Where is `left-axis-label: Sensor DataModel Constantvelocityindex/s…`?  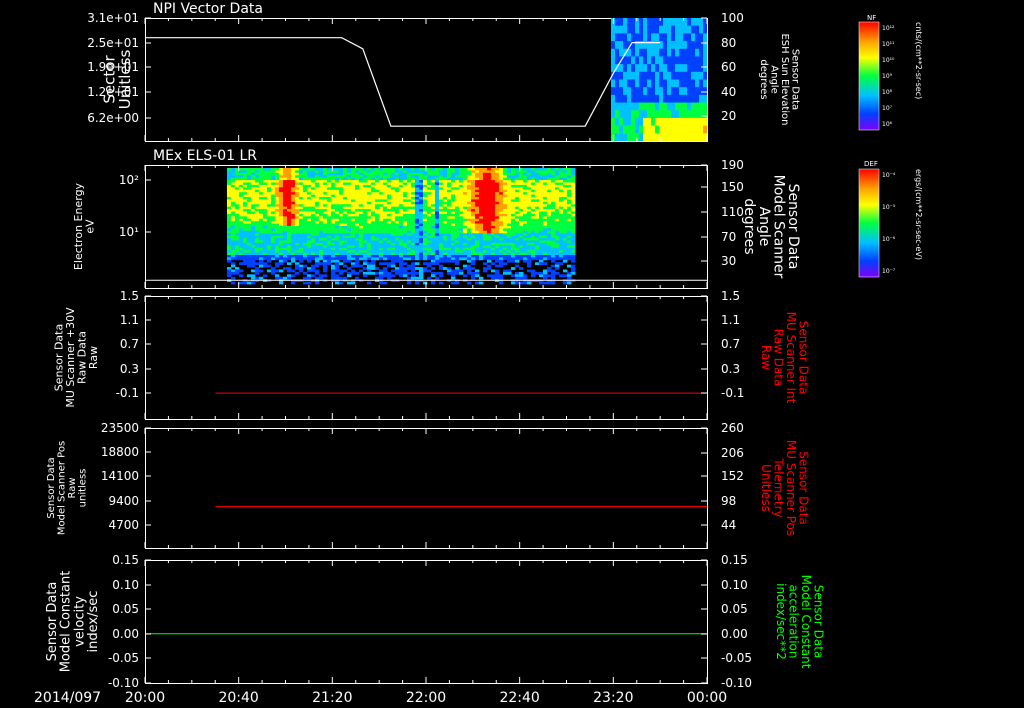 left-axis-label: Sensor DataModel Constantvelocityindex/s… is located at coordinates (73, 622).